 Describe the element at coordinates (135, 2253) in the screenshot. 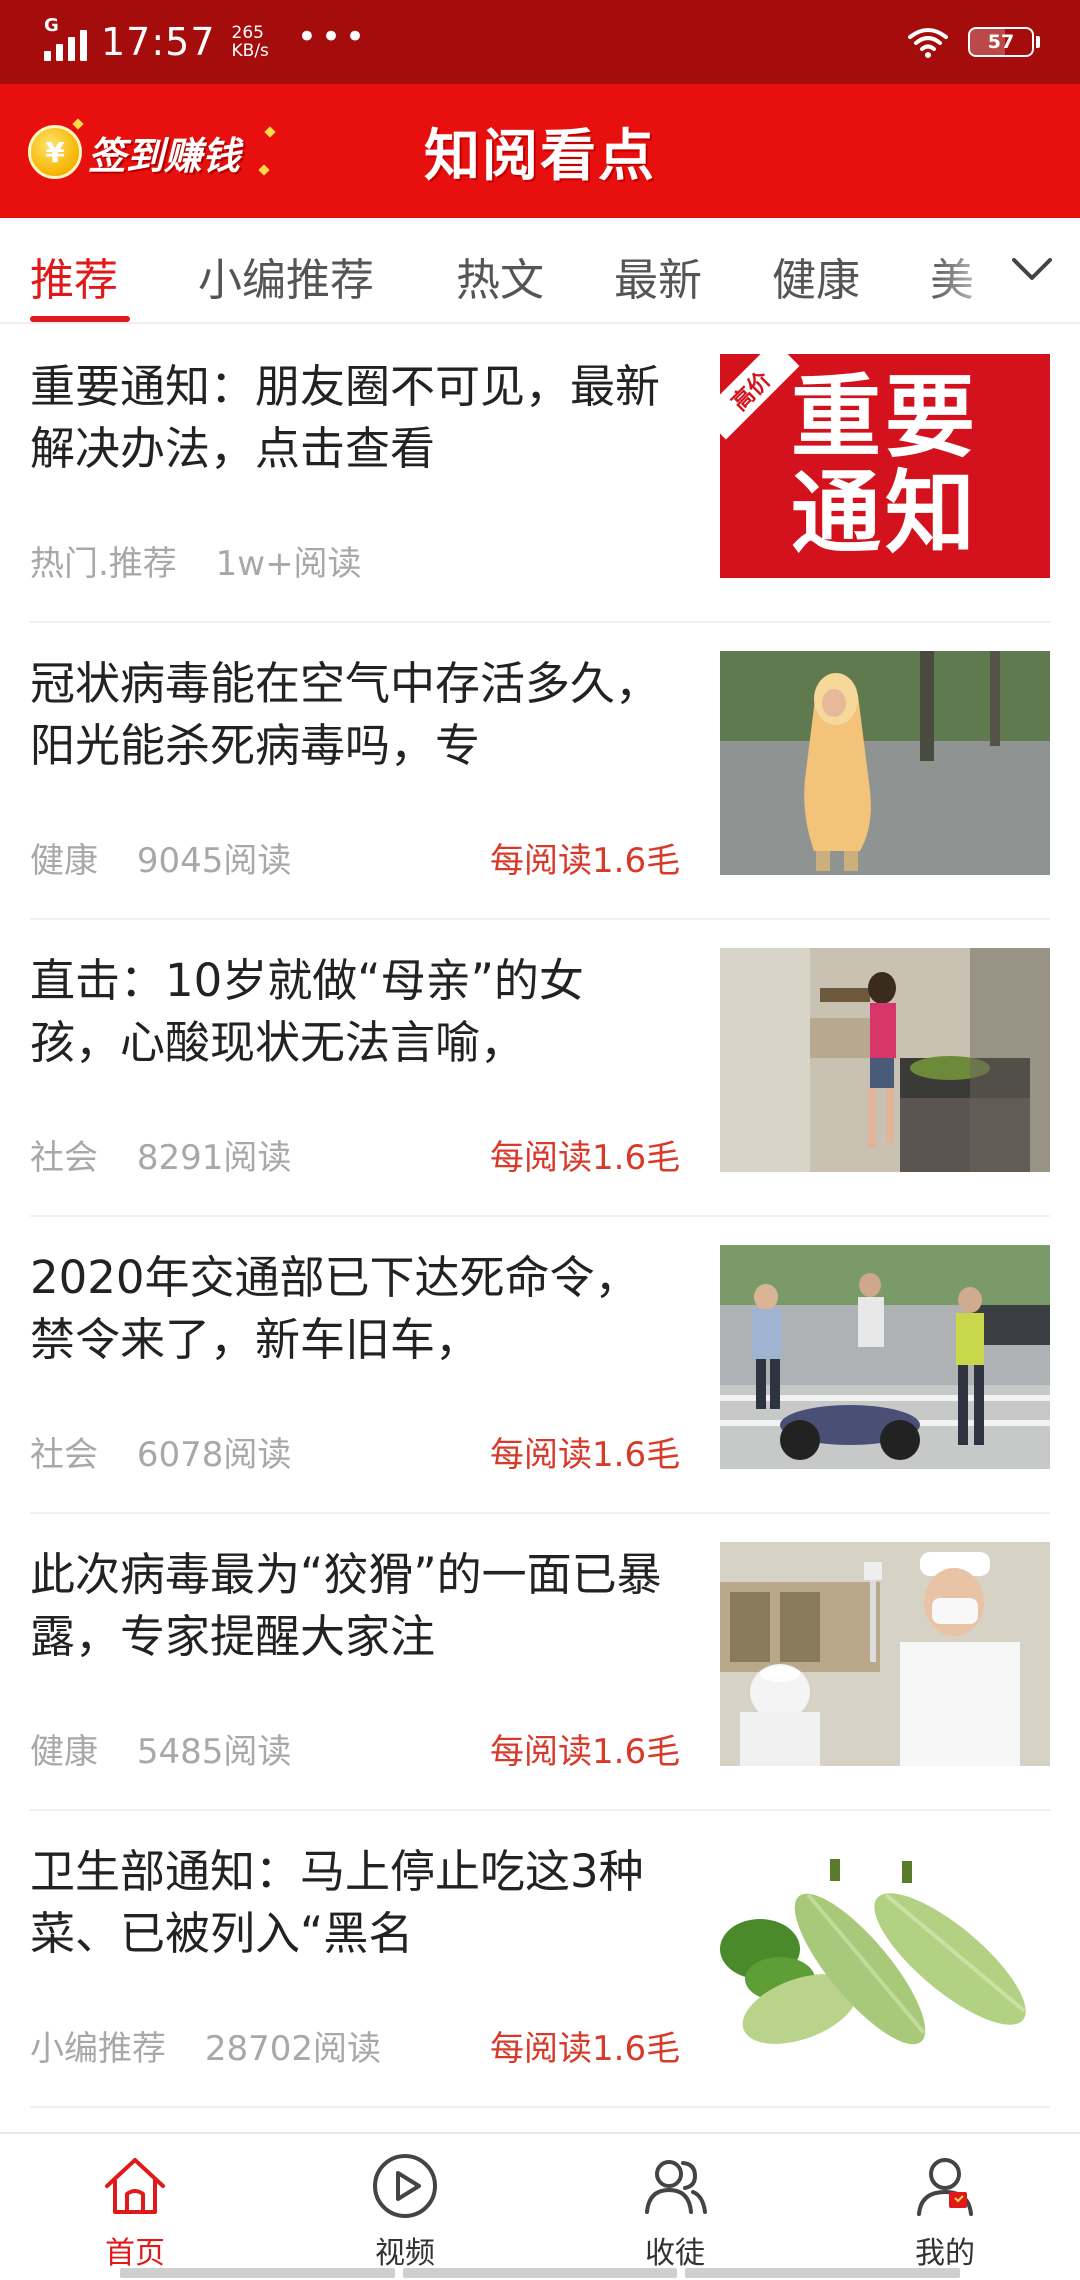

I see `nav-home-label: 首页` at that location.